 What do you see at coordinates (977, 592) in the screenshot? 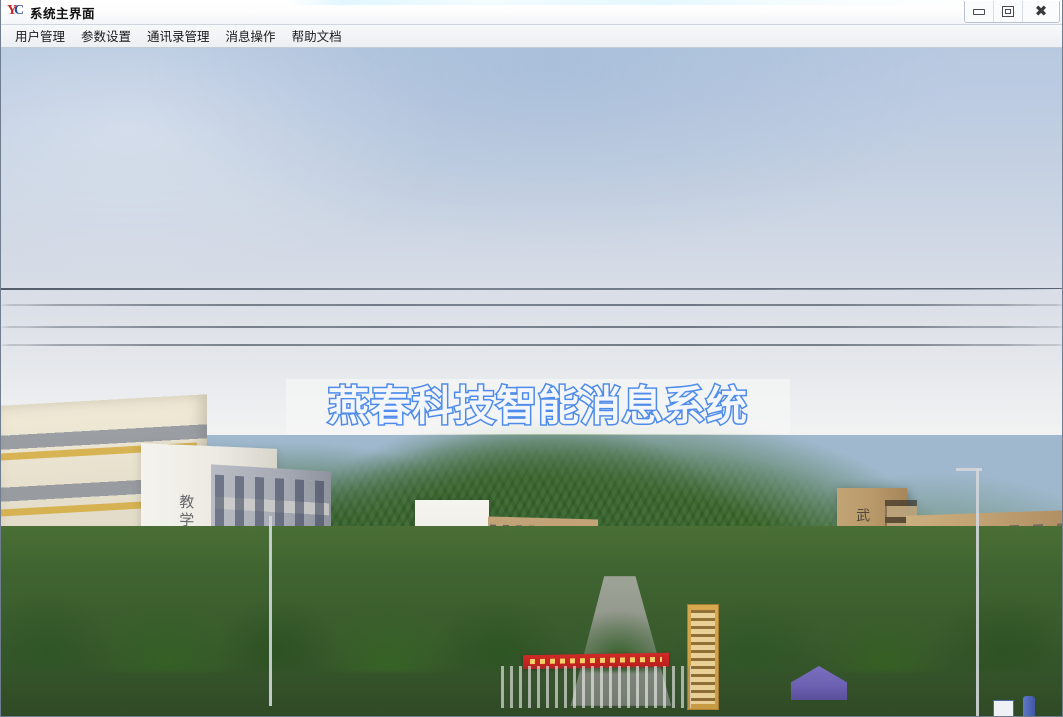
I see `street-lamp-right` at bounding box center [977, 592].